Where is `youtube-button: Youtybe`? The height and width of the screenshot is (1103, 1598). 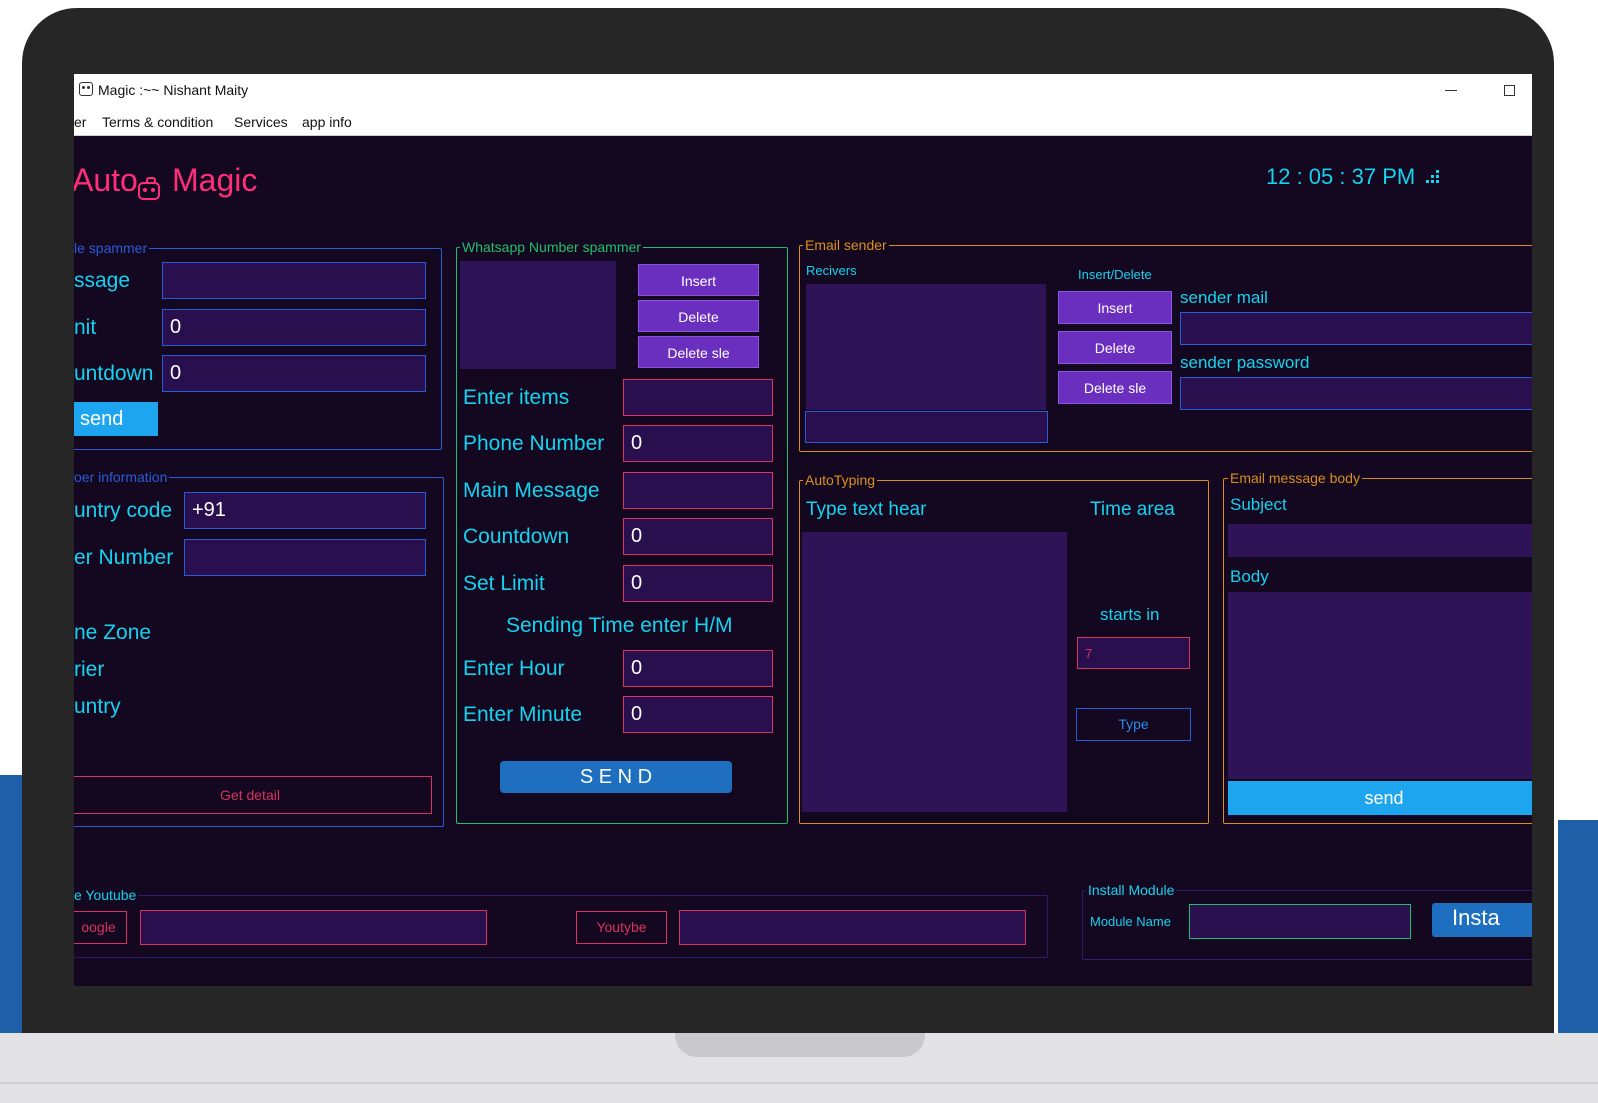
youtube-button: Youtybe is located at coordinates (621, 927).